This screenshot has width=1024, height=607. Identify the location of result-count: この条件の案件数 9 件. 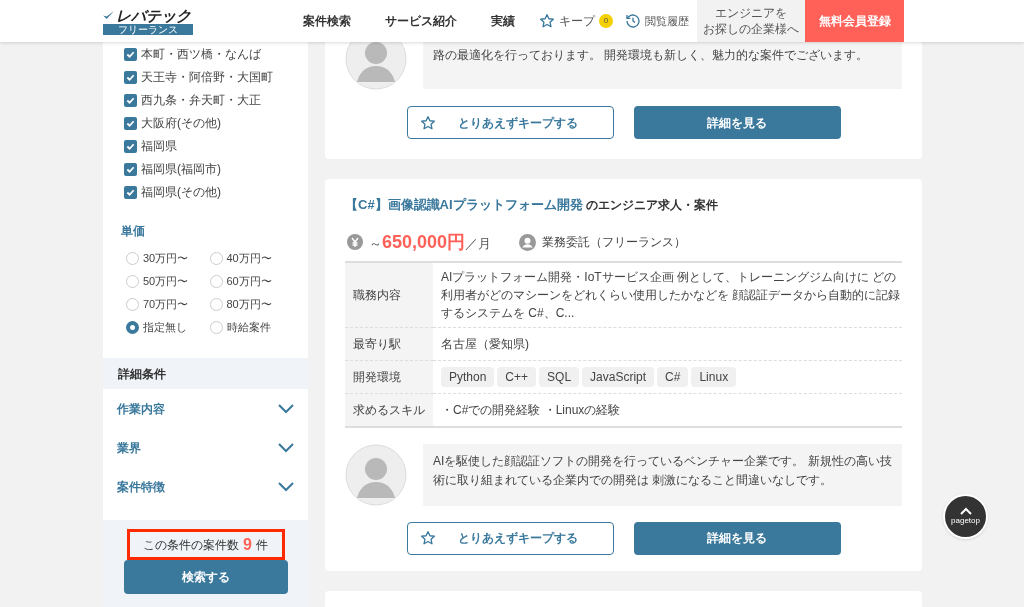
(205, 544).